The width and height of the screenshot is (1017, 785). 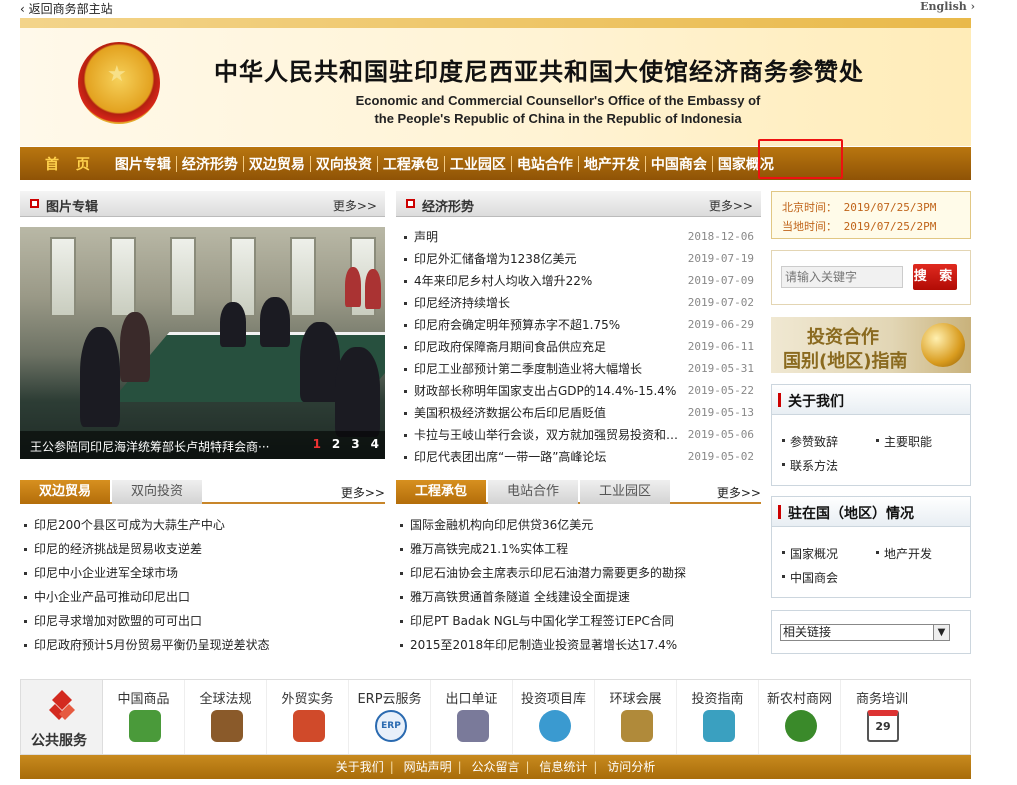 What do you see at coordinates (579, 347) in the screenshot?
I see `list-item: 印尼政府保障斋月期间食品供应充足 2019-06-11` at bounding box center [579, 347].